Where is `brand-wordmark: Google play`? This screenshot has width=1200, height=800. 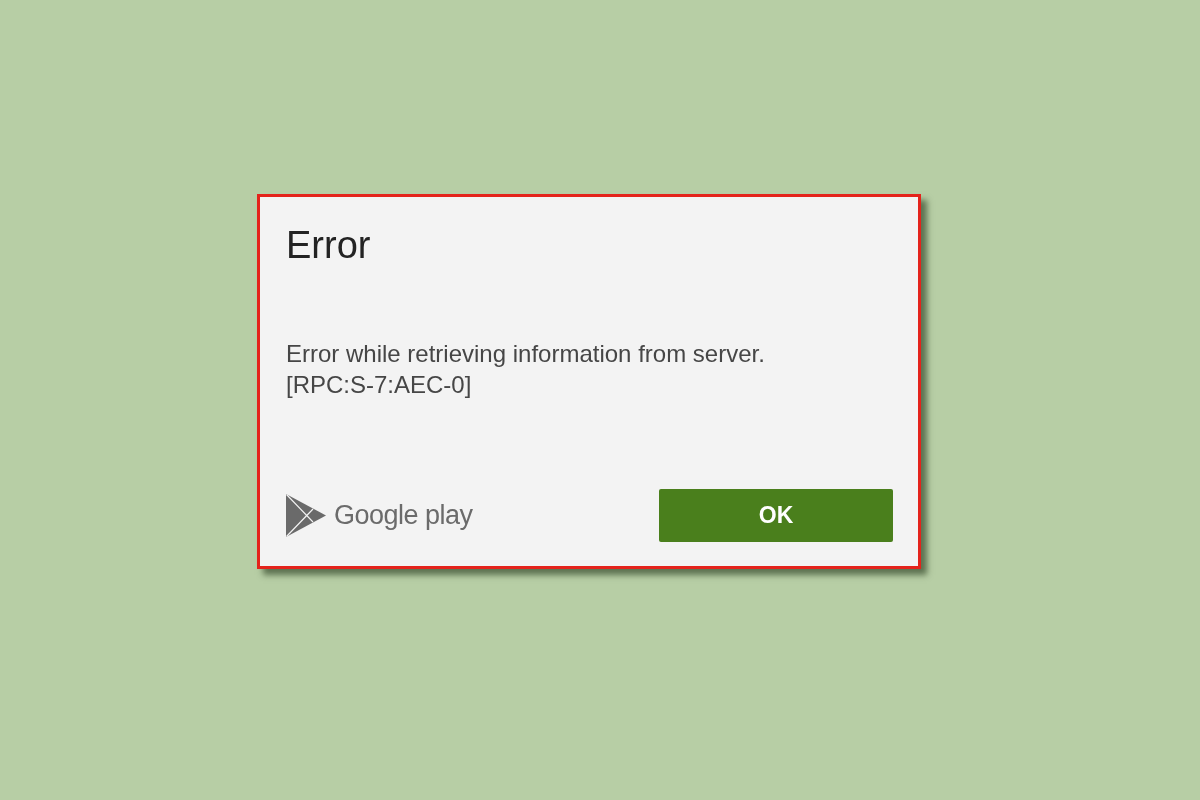 brand-wordmark: Google play is located at coordinates (403, 515).